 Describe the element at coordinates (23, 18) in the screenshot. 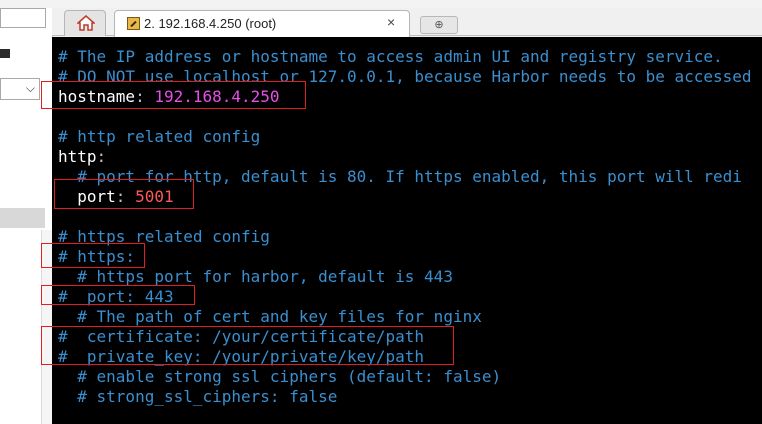

I see `left-search-input` at that location.